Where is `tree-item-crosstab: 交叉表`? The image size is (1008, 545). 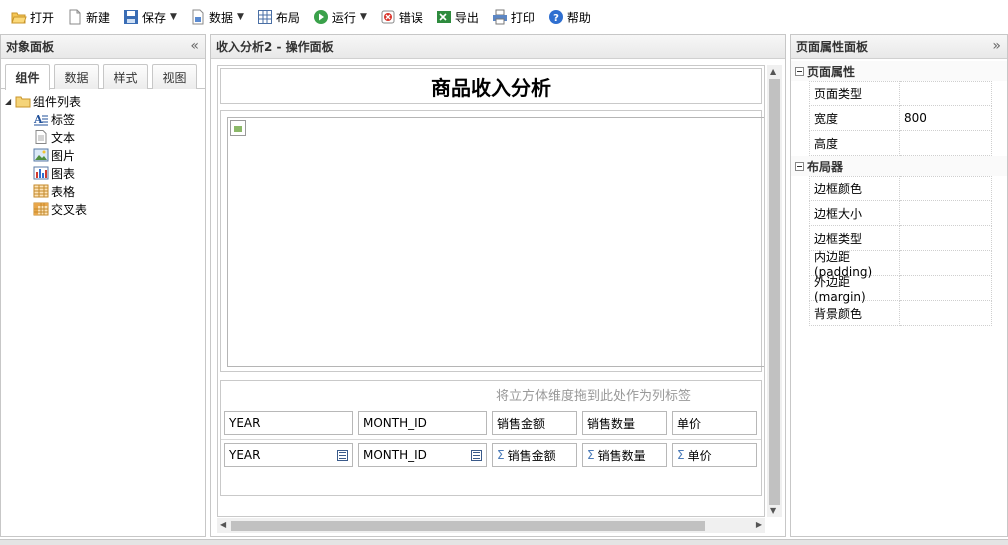
tree-item-crosstab: 交叉表 is located at coordinates (105, 209).